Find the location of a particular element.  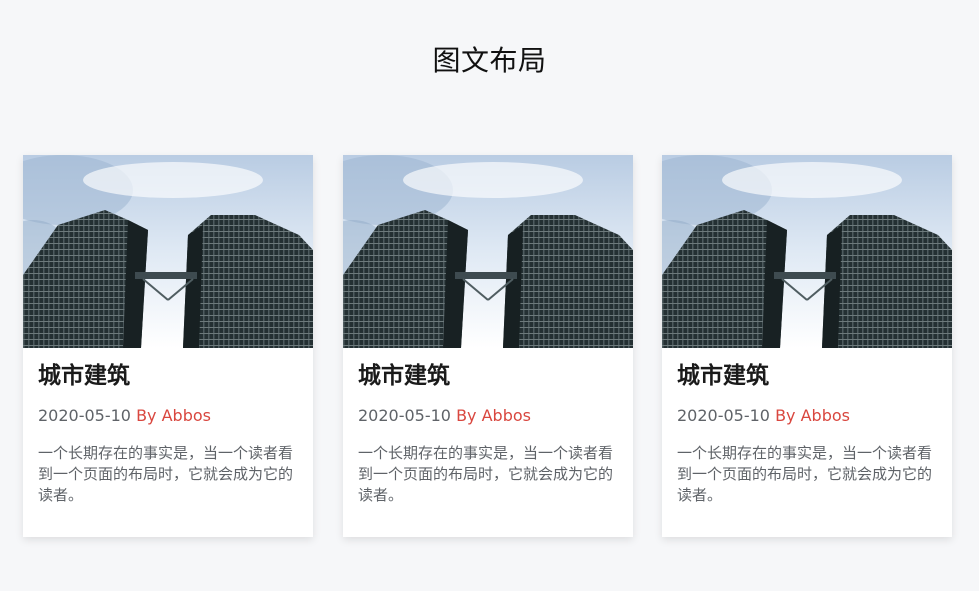

page-title: 图文布局 is located at coordinates (489, 60).